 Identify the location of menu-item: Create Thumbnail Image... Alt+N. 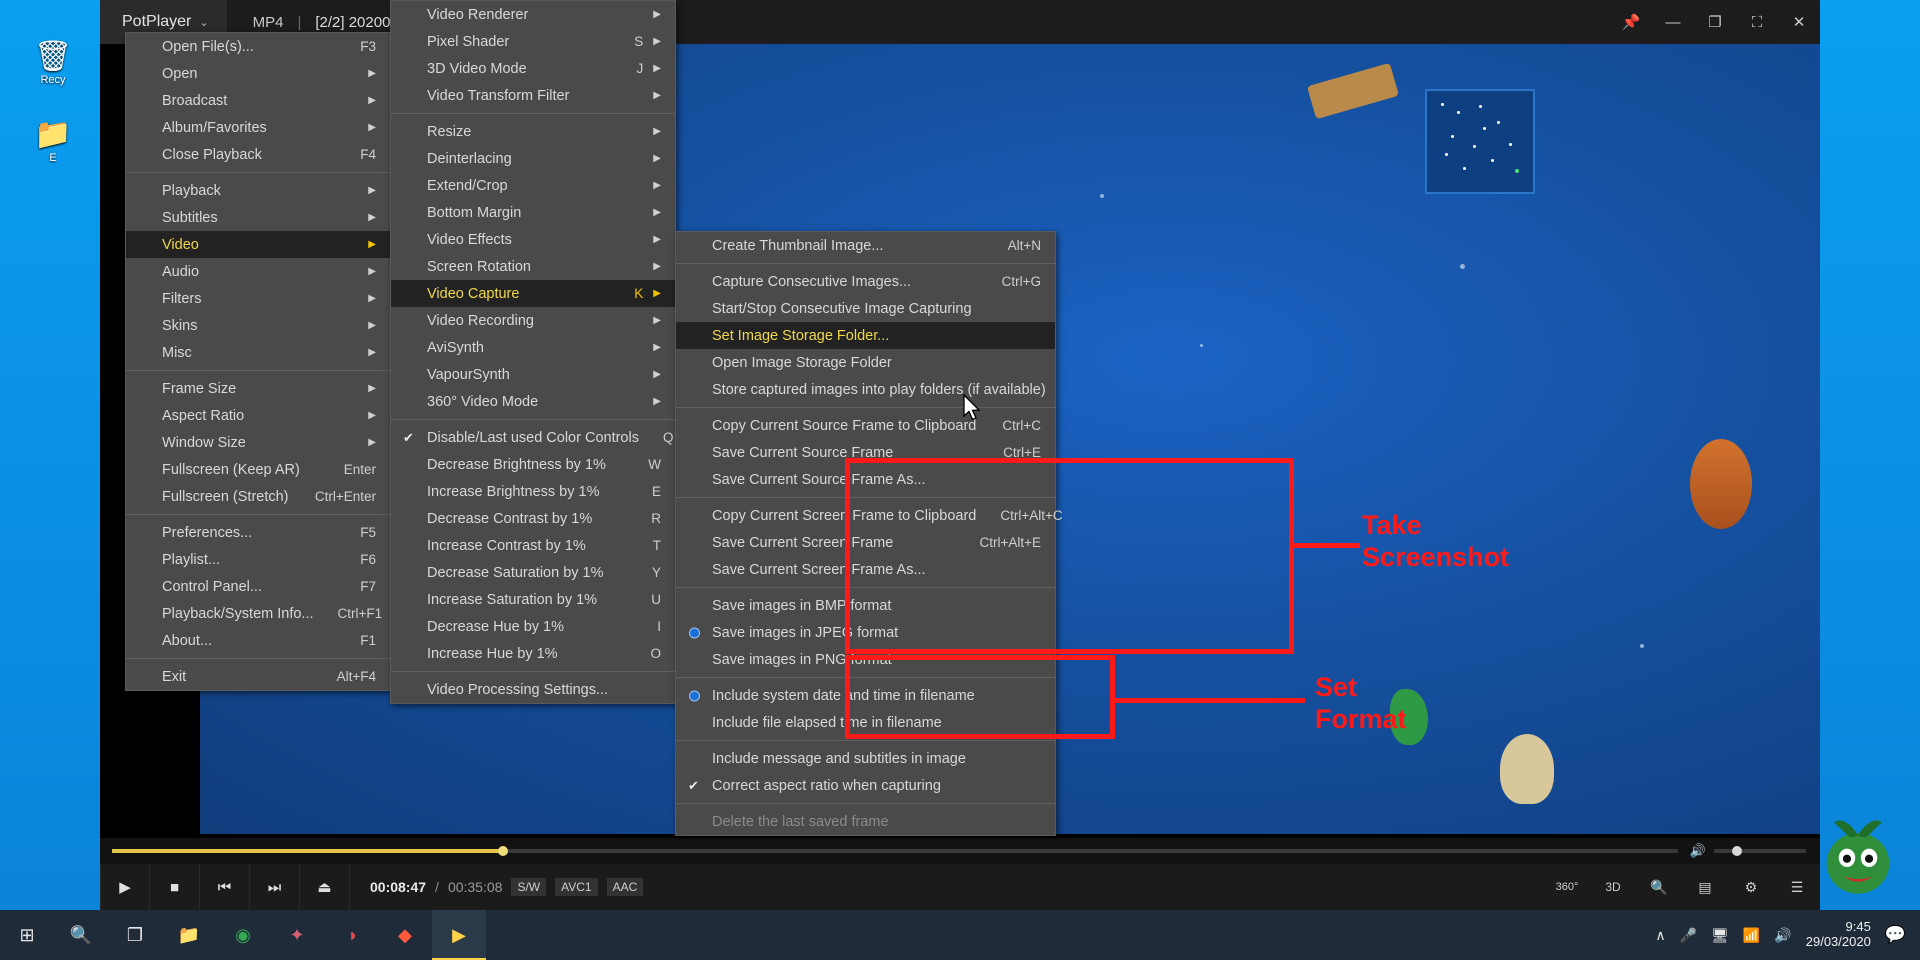
(865, 245).